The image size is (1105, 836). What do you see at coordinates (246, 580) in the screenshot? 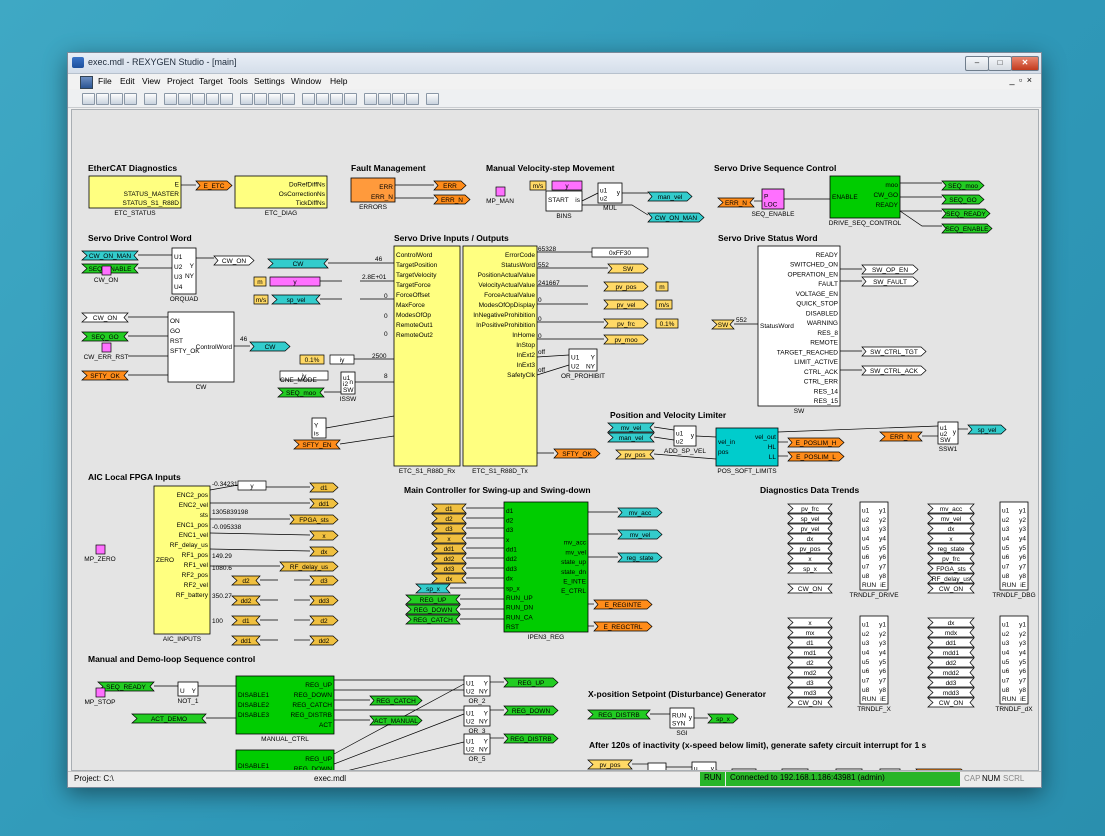
I see `tag-d2: d2` at bounding box center [246, 580].